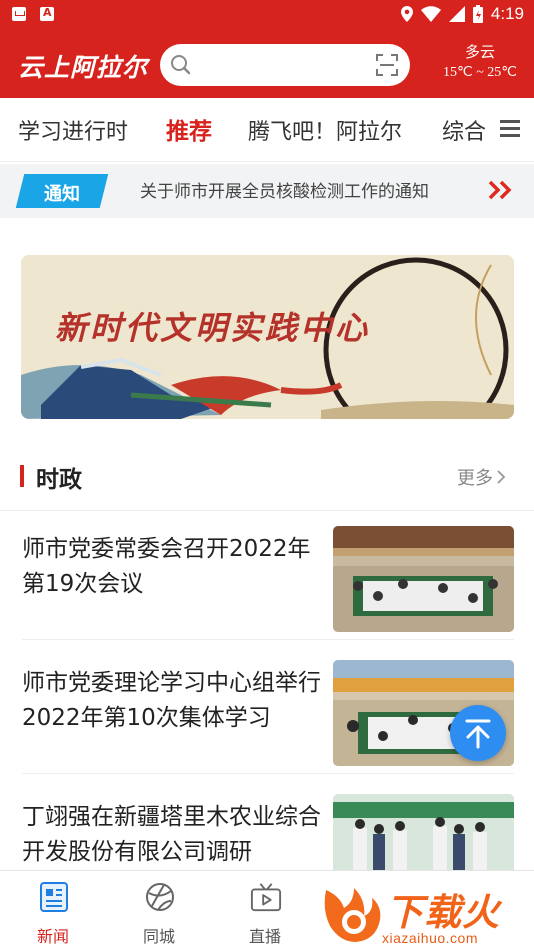 The image size is (534, 950). Describe the element at coordinates (158, 936) in the screenshot. I see `nav-label: 同城` at that location.